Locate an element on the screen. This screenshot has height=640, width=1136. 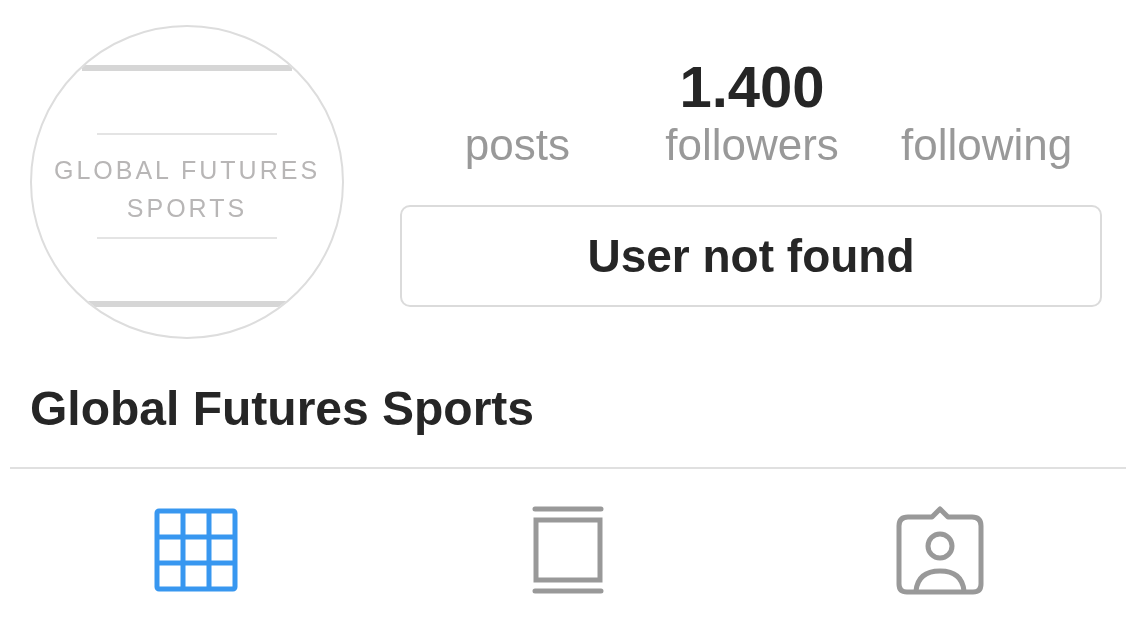
tagged-person-icon is located at coordinates (940, 550).